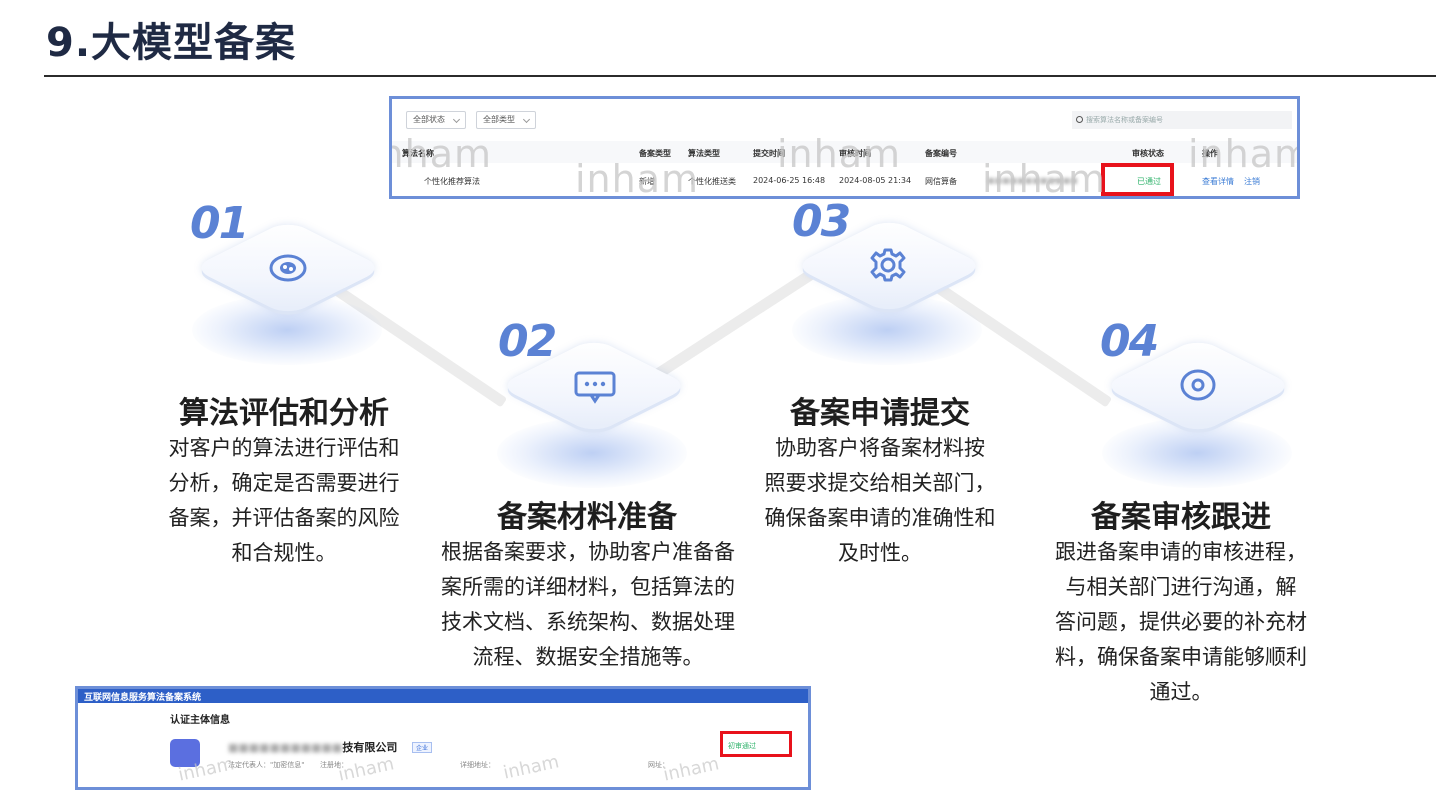 The width and height of the screenshot is (1445, 803). I want to click on system-title: 互联网信息服务算法备案系统, so click(143, 698).